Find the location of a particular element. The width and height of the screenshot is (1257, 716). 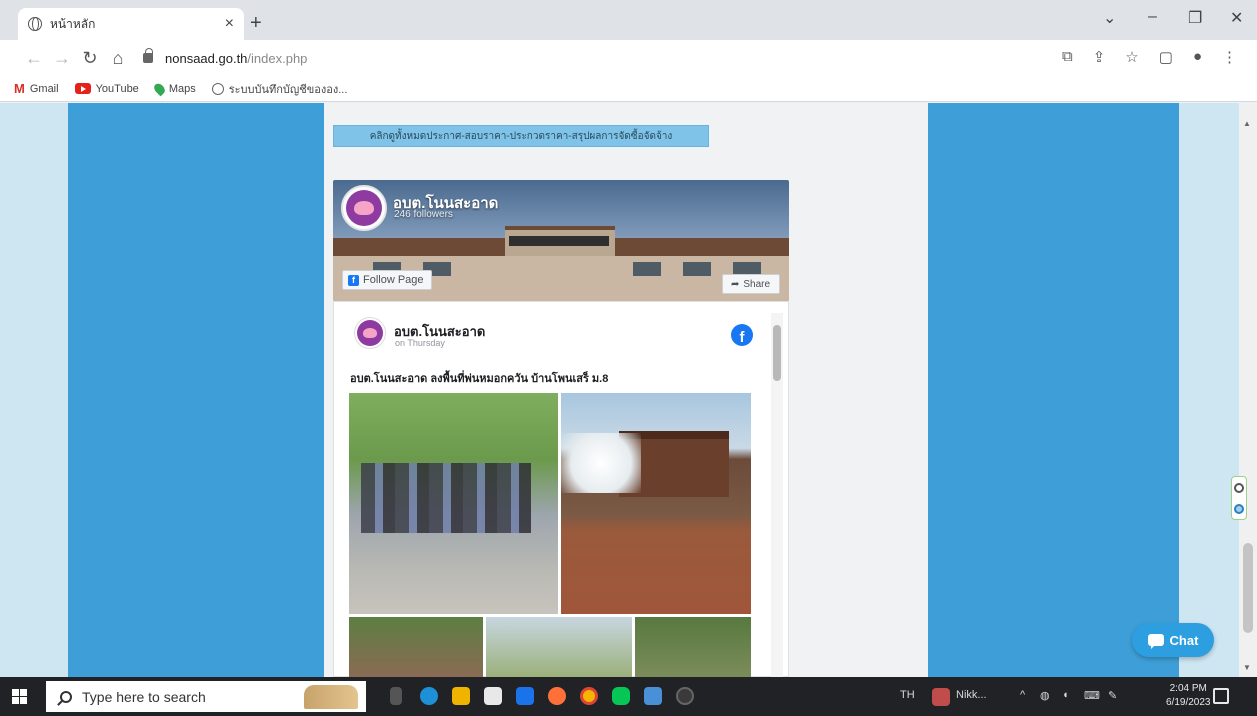

file-explorer-icon is located at coordinates (461, 696).